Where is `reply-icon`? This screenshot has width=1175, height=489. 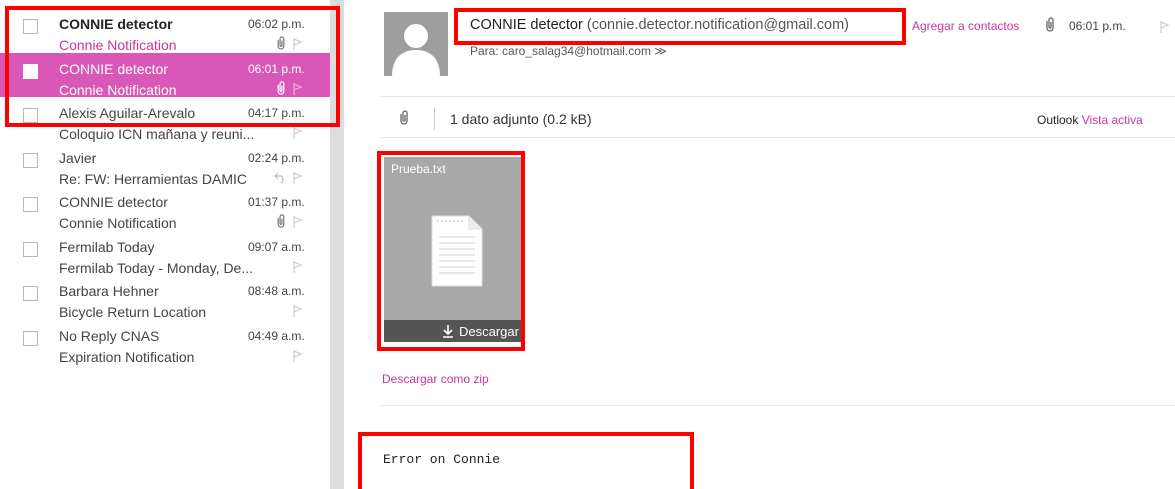
reply-icon is located at coordinates (279, 177).